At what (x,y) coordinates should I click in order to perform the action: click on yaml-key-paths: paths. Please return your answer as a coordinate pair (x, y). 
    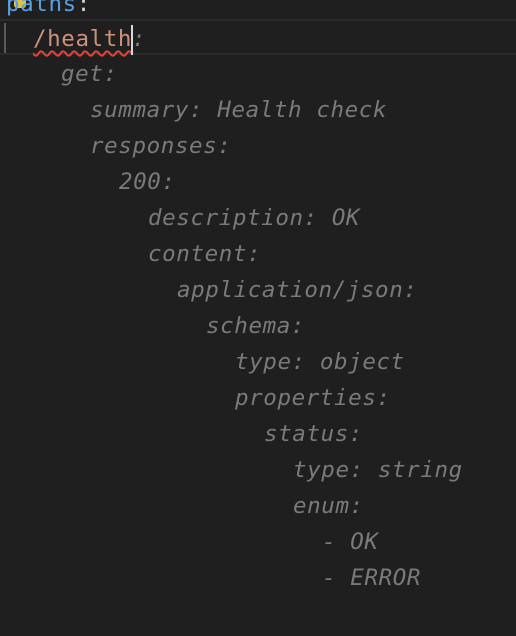
    Looking at the image, I should click on (41, 8).